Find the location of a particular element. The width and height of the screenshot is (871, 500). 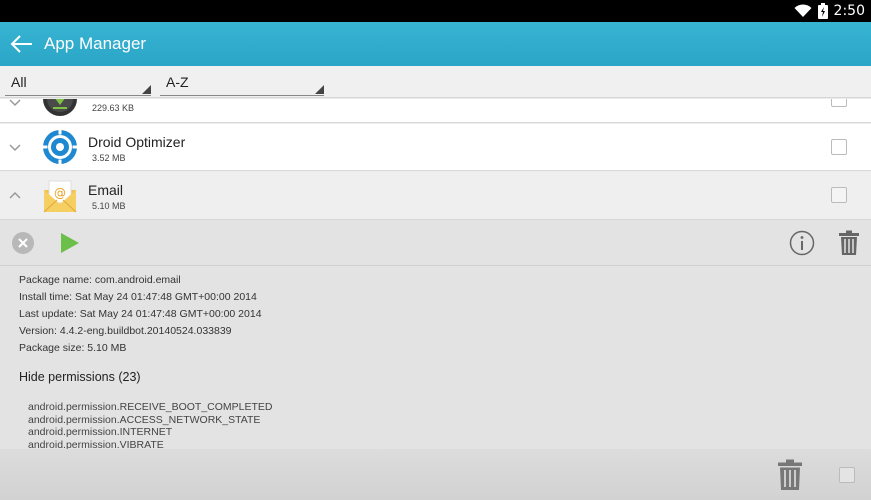

hide-permissions-toggle: Hide permissions (23) is located at coordinates (80, 377).